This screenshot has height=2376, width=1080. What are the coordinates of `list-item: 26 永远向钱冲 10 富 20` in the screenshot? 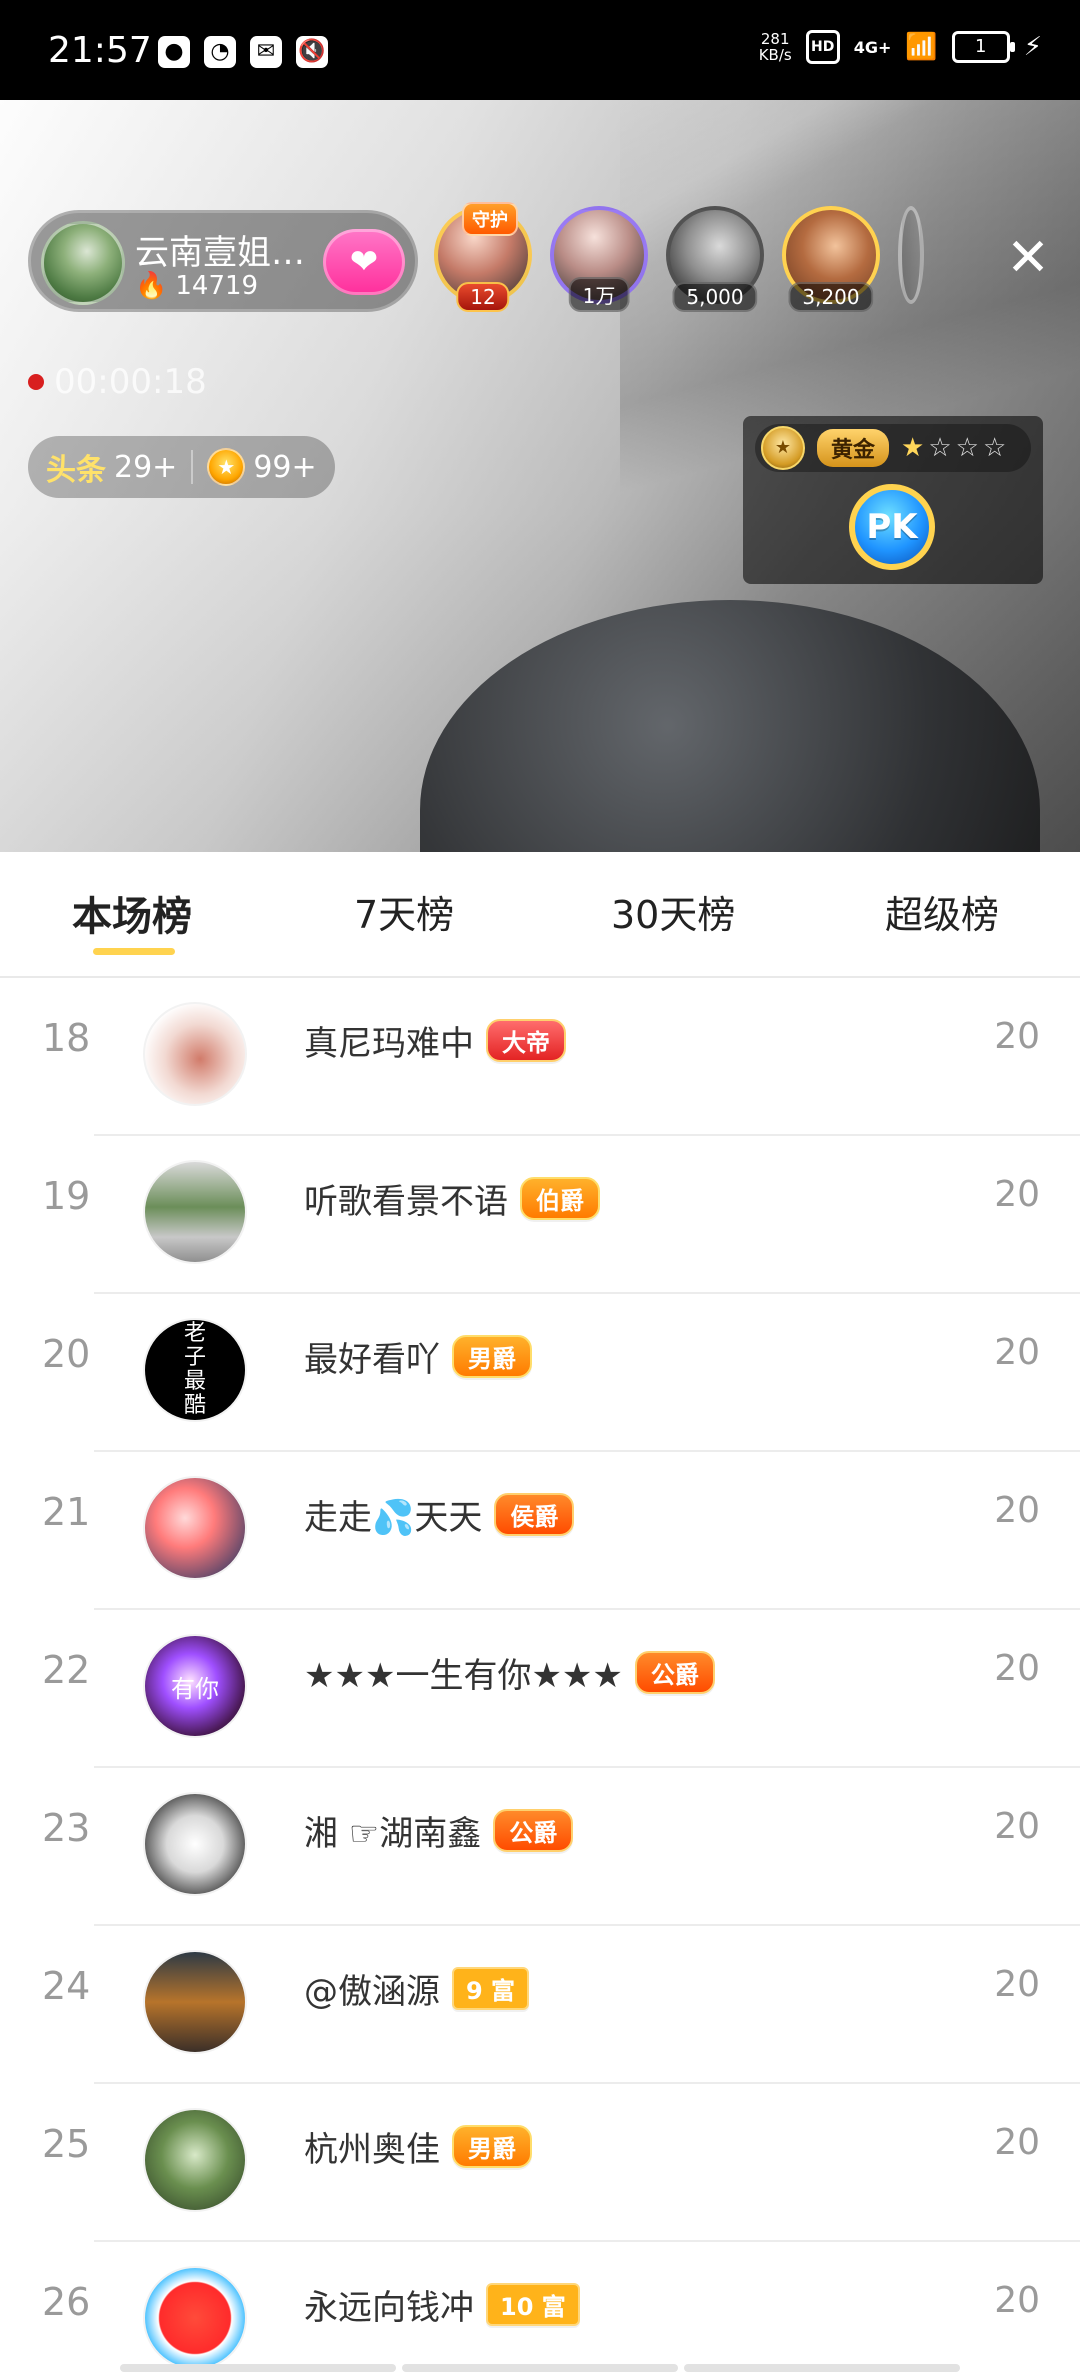 It's located at (540, 2309).